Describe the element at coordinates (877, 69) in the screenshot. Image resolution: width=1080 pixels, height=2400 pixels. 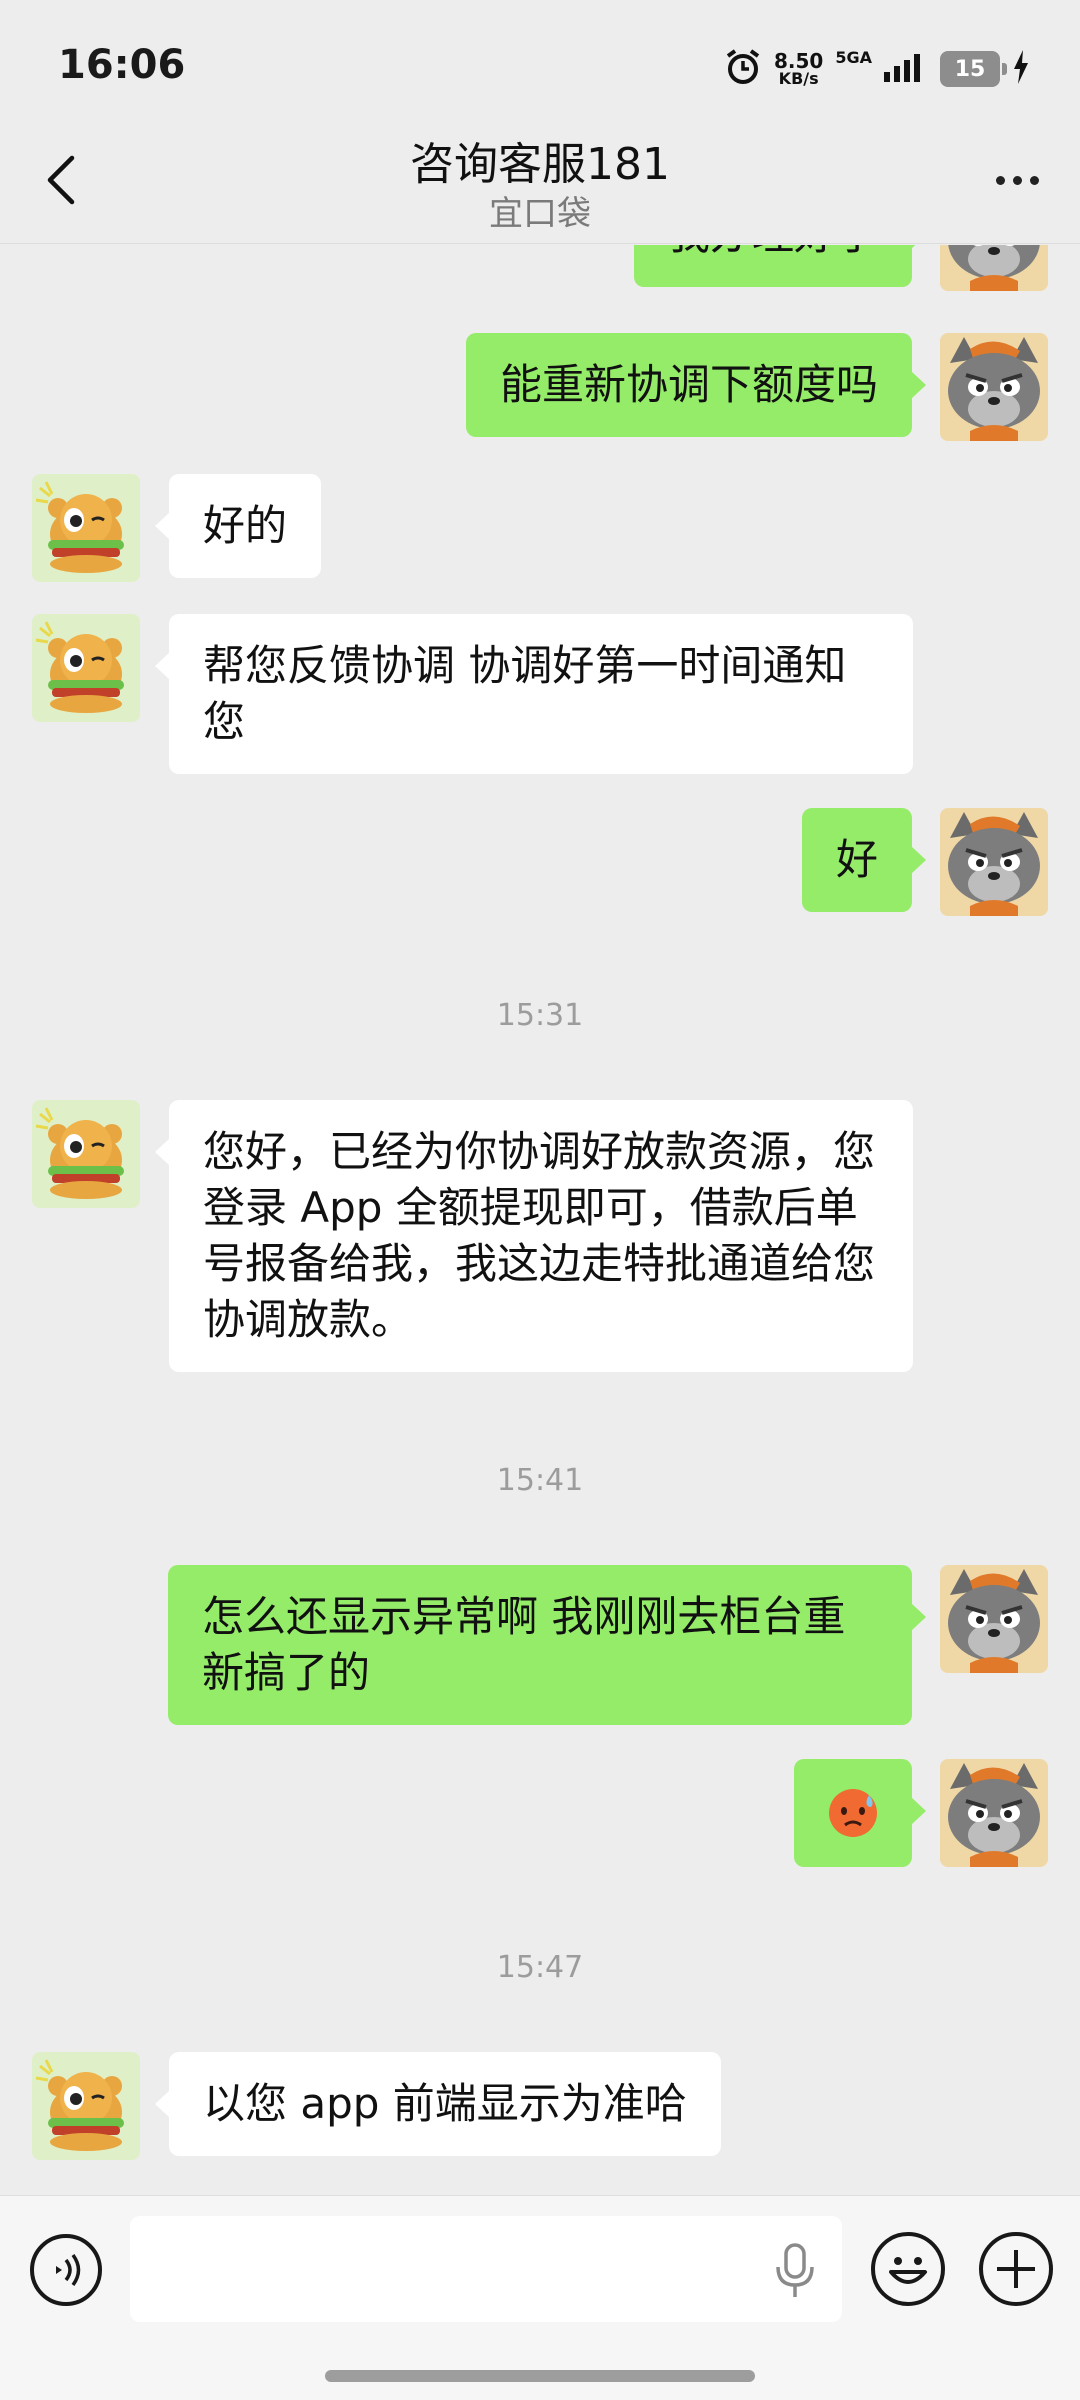
I see `status-icons: 8.50 KB/s 5GA 15` at that location.